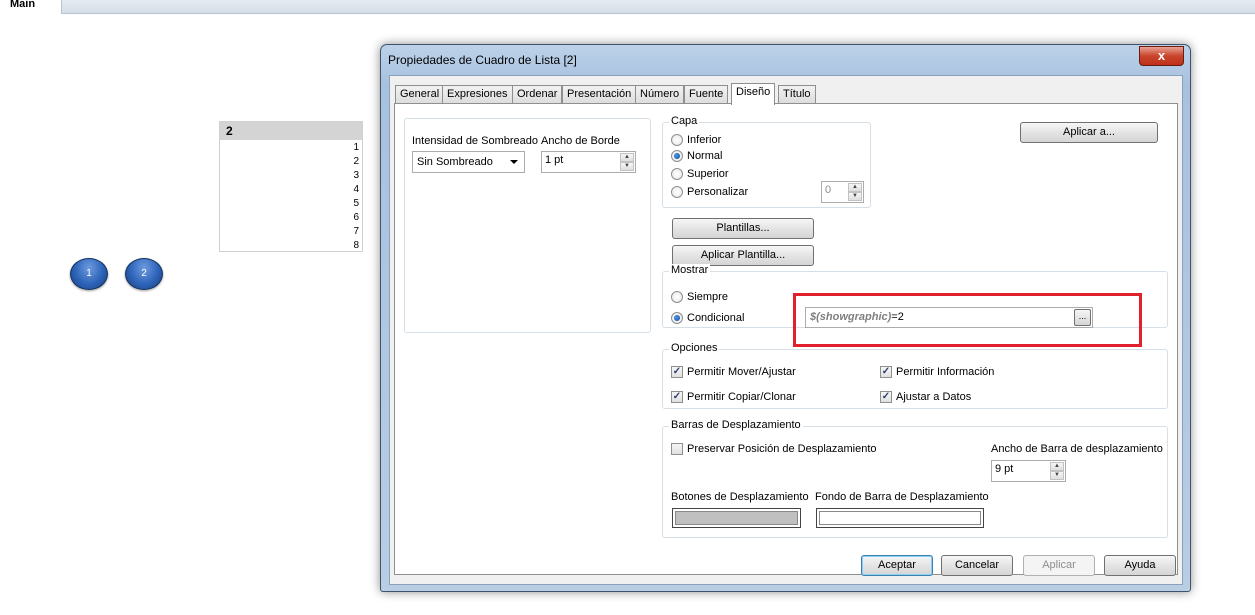 This screenshot has height=615, width=1255. What do you see at coordinates (902, 497) in the screenshot?
I see `scroll-background-label: Fondo de Barra de Desplazamiento` at bounding box center [902, 497].